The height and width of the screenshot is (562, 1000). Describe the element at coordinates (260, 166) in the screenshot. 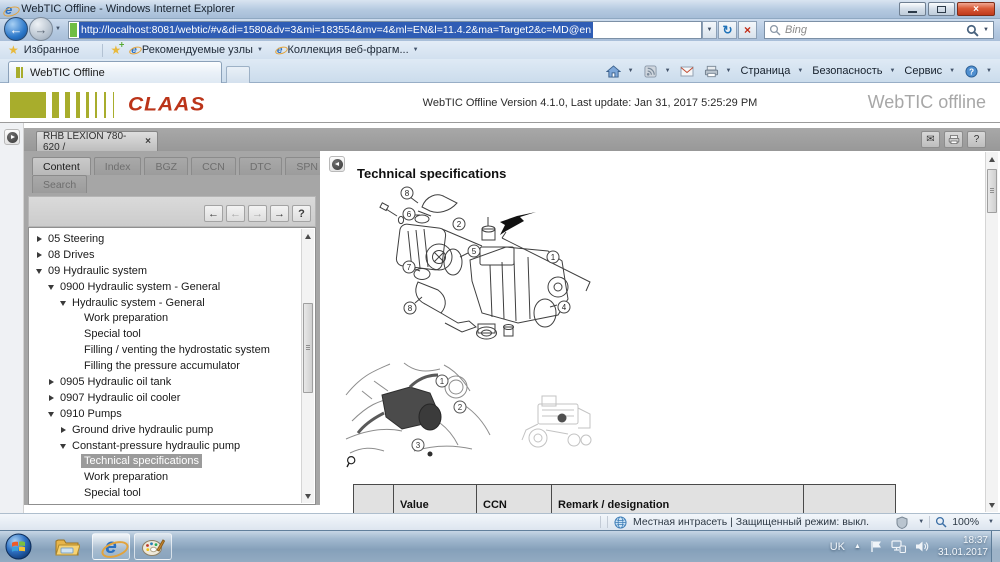

I see `tab-dtc: DTC` at that location.